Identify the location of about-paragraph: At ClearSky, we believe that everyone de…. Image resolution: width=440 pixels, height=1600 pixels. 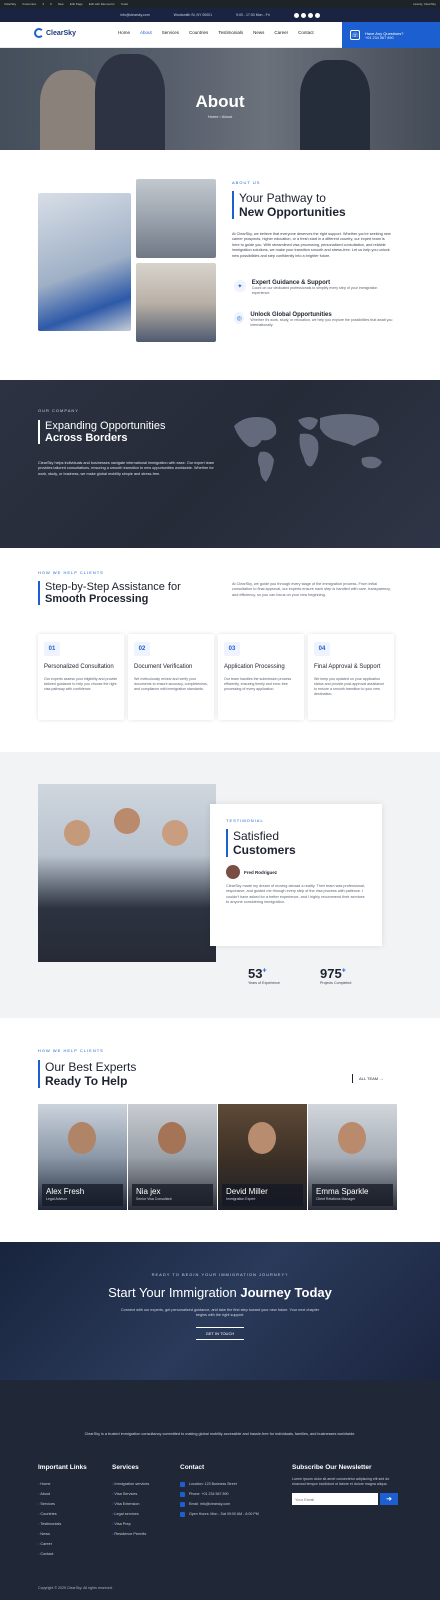
(311, 245).